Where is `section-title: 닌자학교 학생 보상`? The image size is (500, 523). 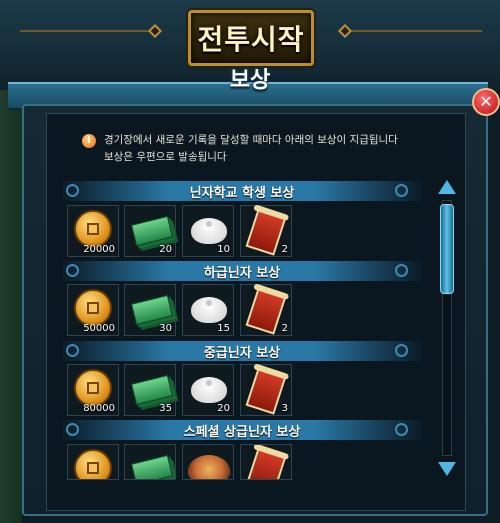 section-title: 닌자학교 학생 보상 is located at coordinates (242, 193).